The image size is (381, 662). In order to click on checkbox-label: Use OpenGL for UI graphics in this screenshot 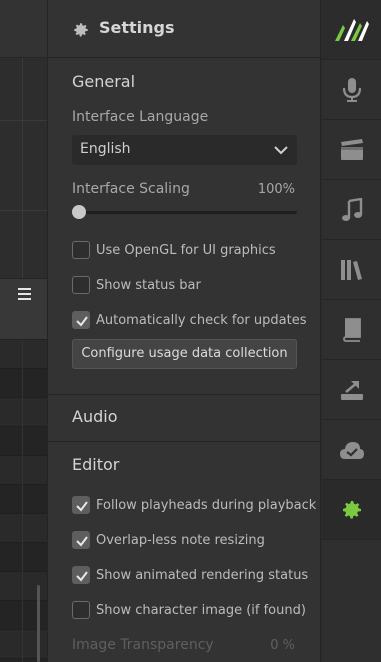, I will do `click(186, 250)`.